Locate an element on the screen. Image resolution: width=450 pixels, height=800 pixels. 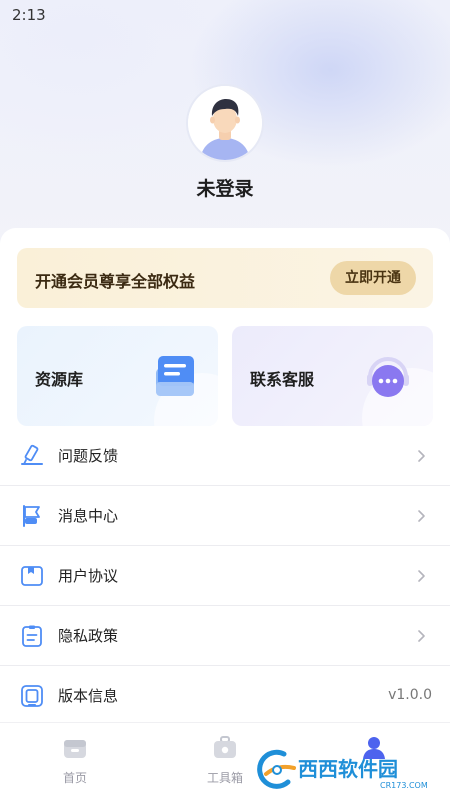
menu-item-version-info: 版本信息 v1.0.0 is located at coordinates (225, 696).